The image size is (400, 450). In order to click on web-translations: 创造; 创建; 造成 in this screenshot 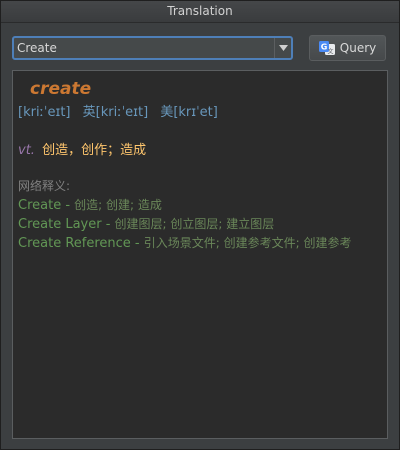, I will do `click(118, 205)`.